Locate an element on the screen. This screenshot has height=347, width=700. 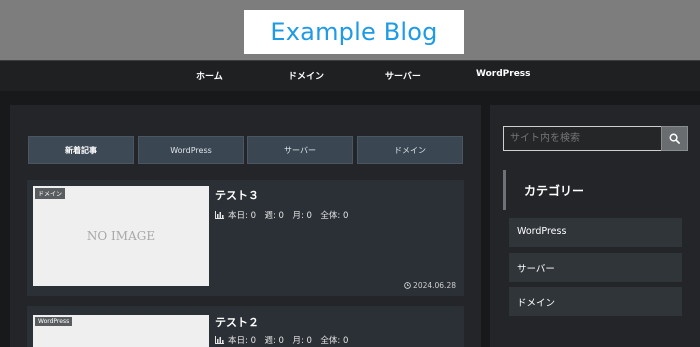
search-button is located at coordinates (674, 138).